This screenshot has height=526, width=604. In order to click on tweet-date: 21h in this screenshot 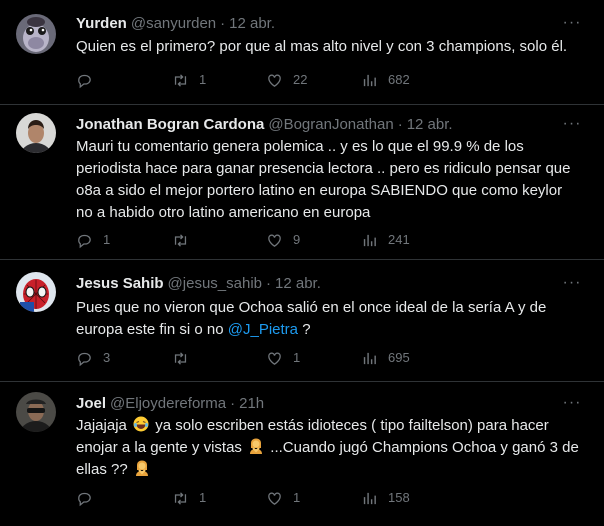, I will do `click(251, 403)`.